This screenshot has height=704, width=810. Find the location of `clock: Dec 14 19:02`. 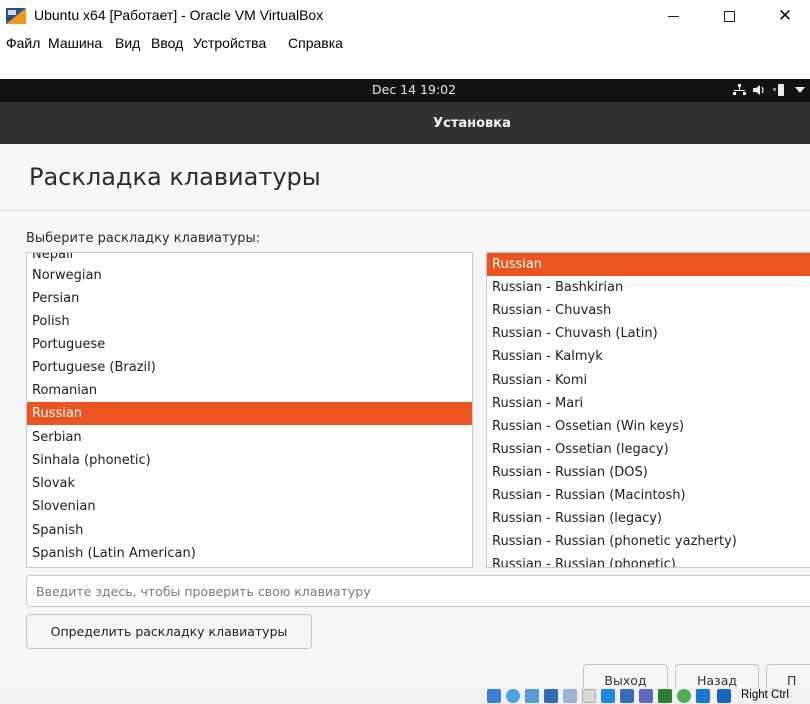

clock: Dec 14 19:02 is located at coordinates (414, 89).